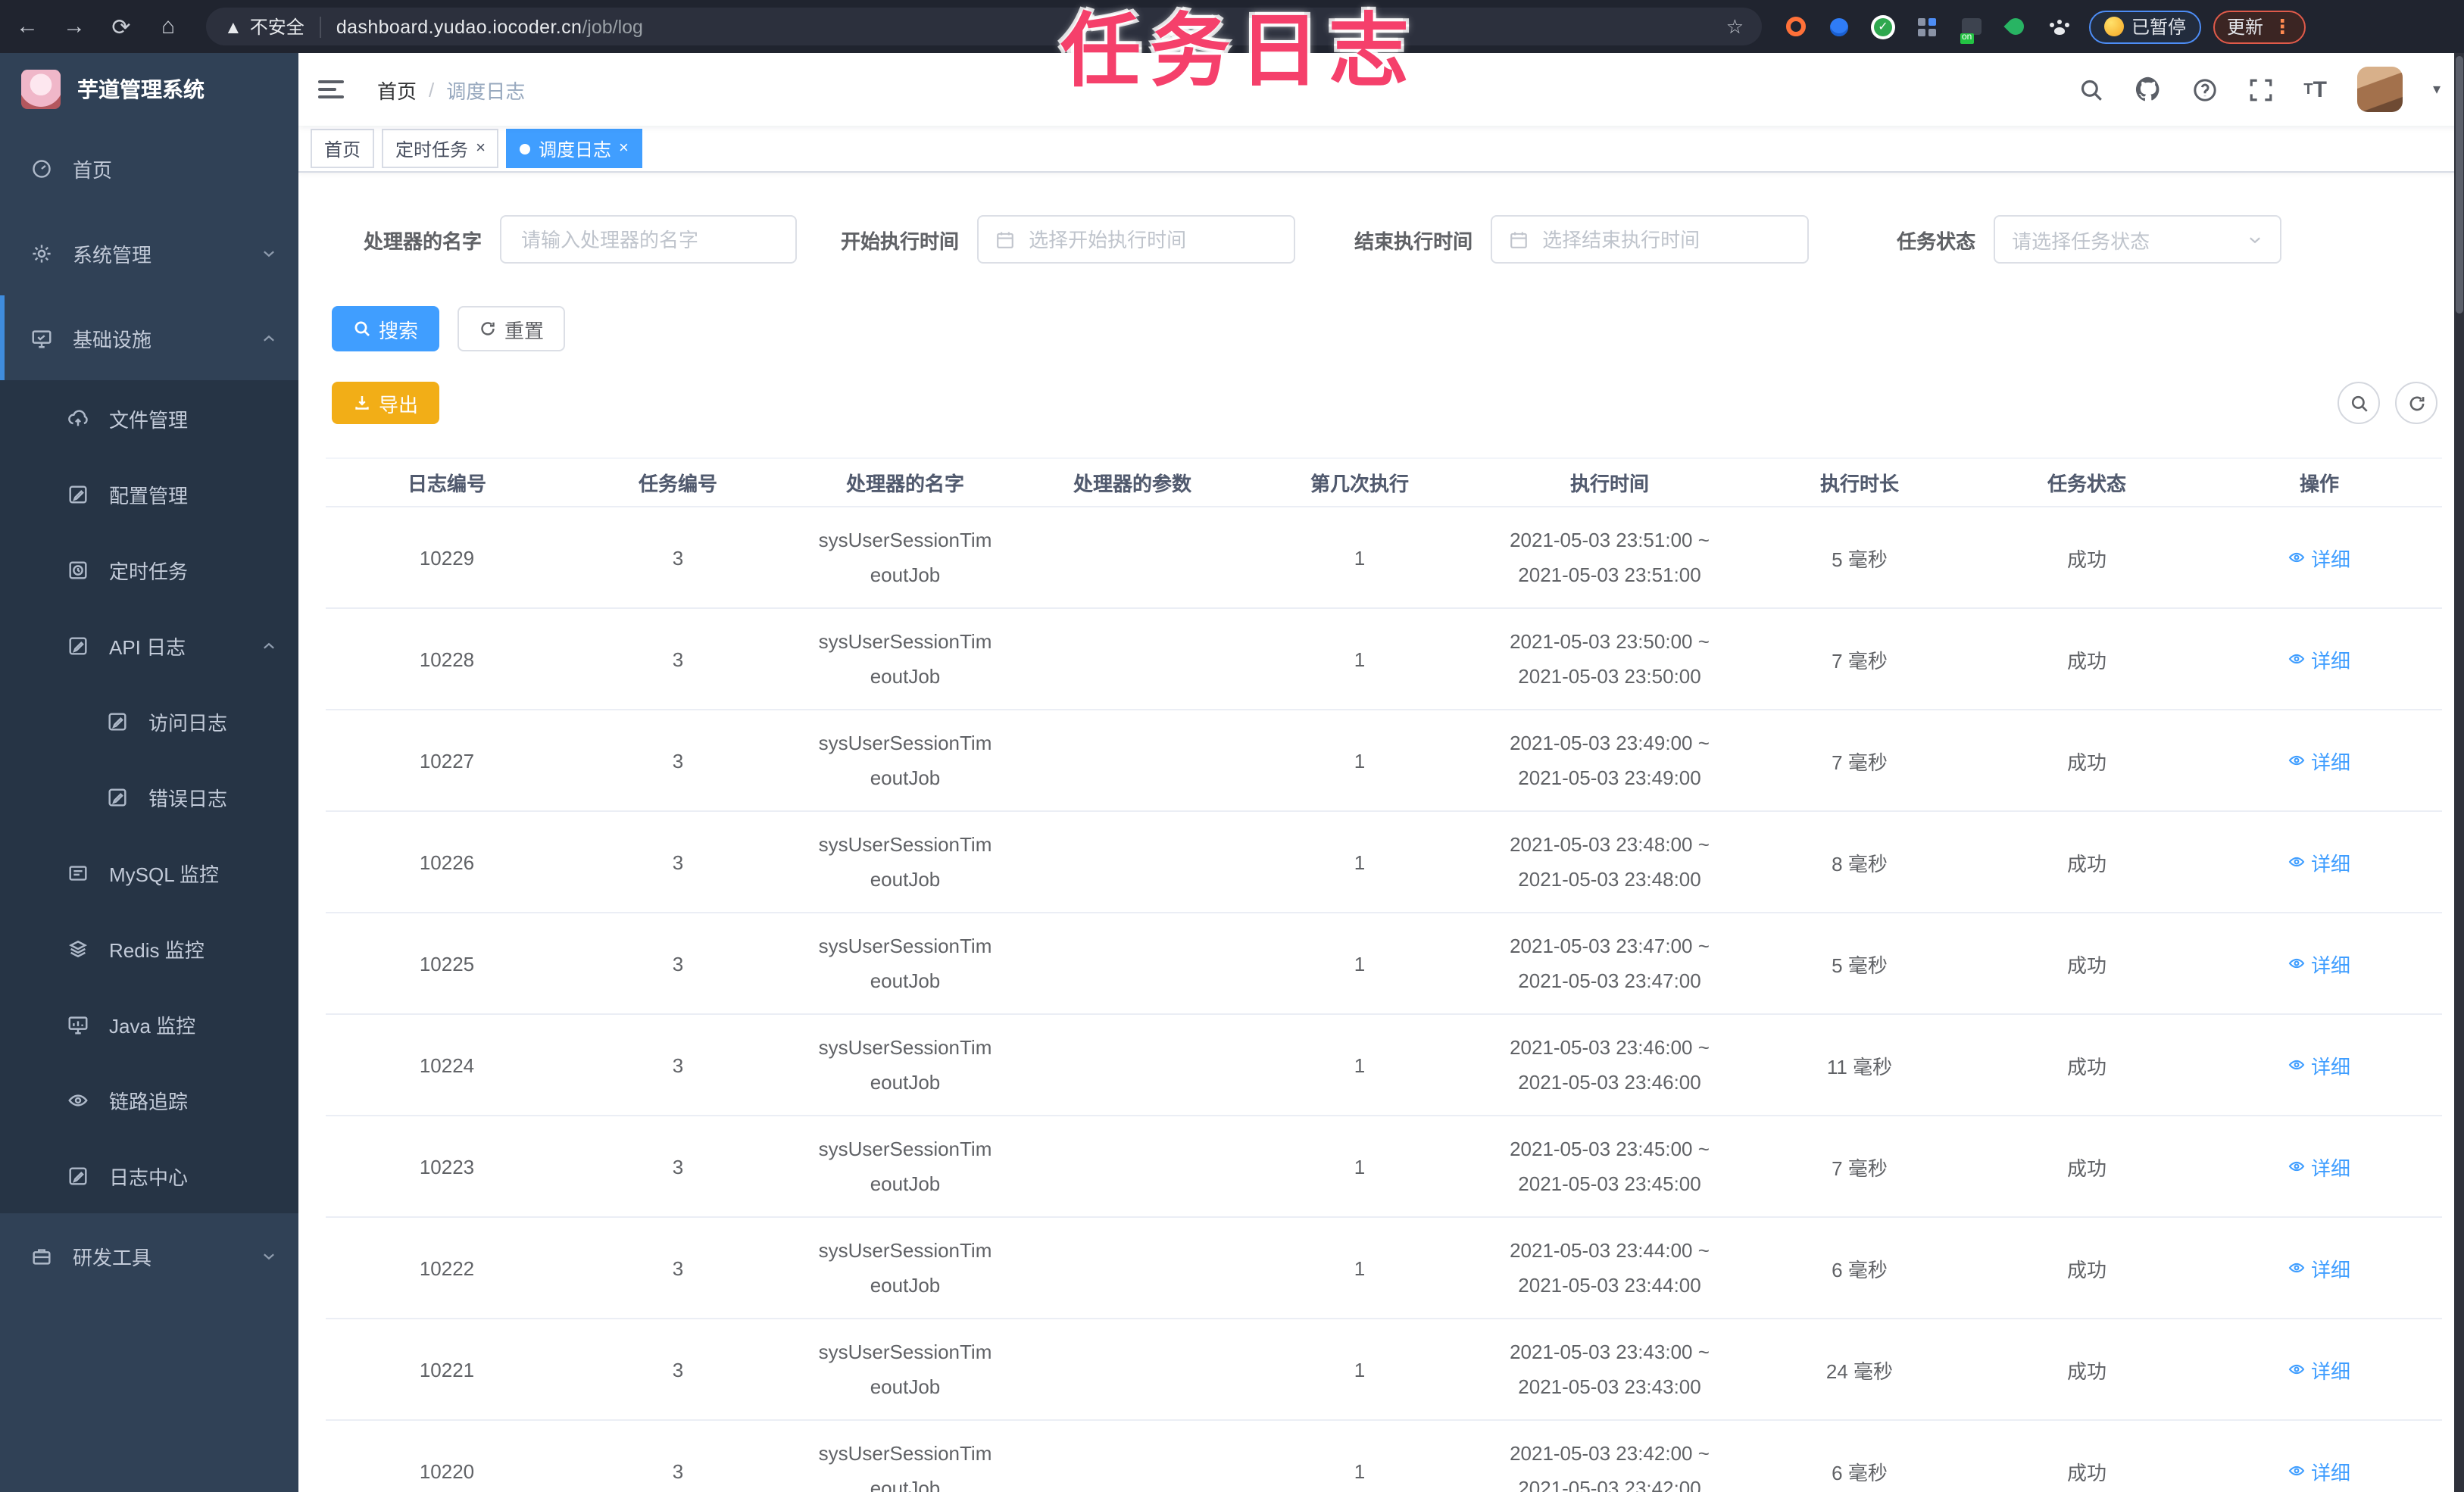 The height and width of the screenshot is (1492, 2464). What do you see at coordinates (1839, 27) in the screenshot?
I see `blue-drop-extension-icon` at bounding box center [1839, 27].